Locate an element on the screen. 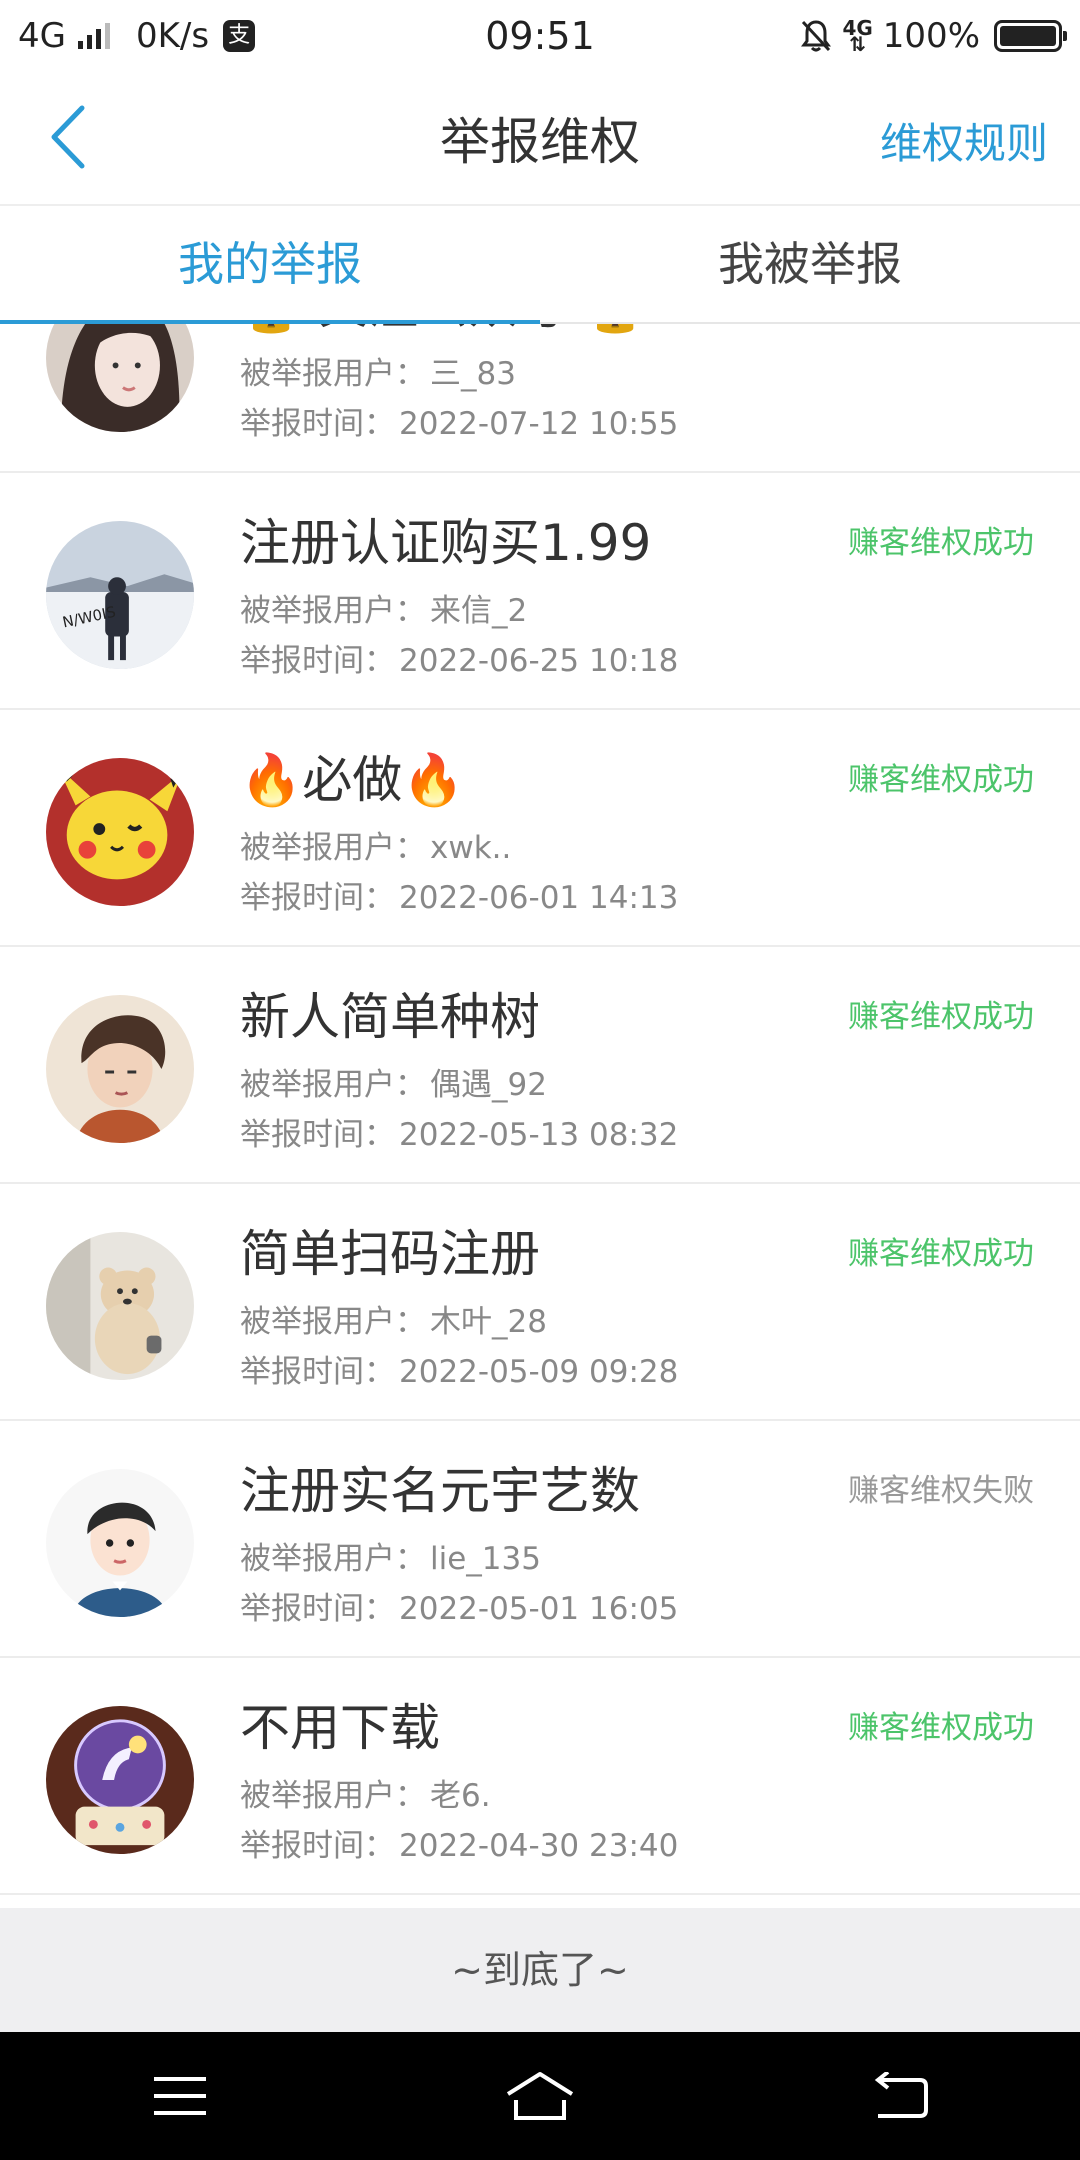 Image resolution: width=1080 pixels, height=2160 pixels. system-nav-bar is located at coordinates (540, 2096).